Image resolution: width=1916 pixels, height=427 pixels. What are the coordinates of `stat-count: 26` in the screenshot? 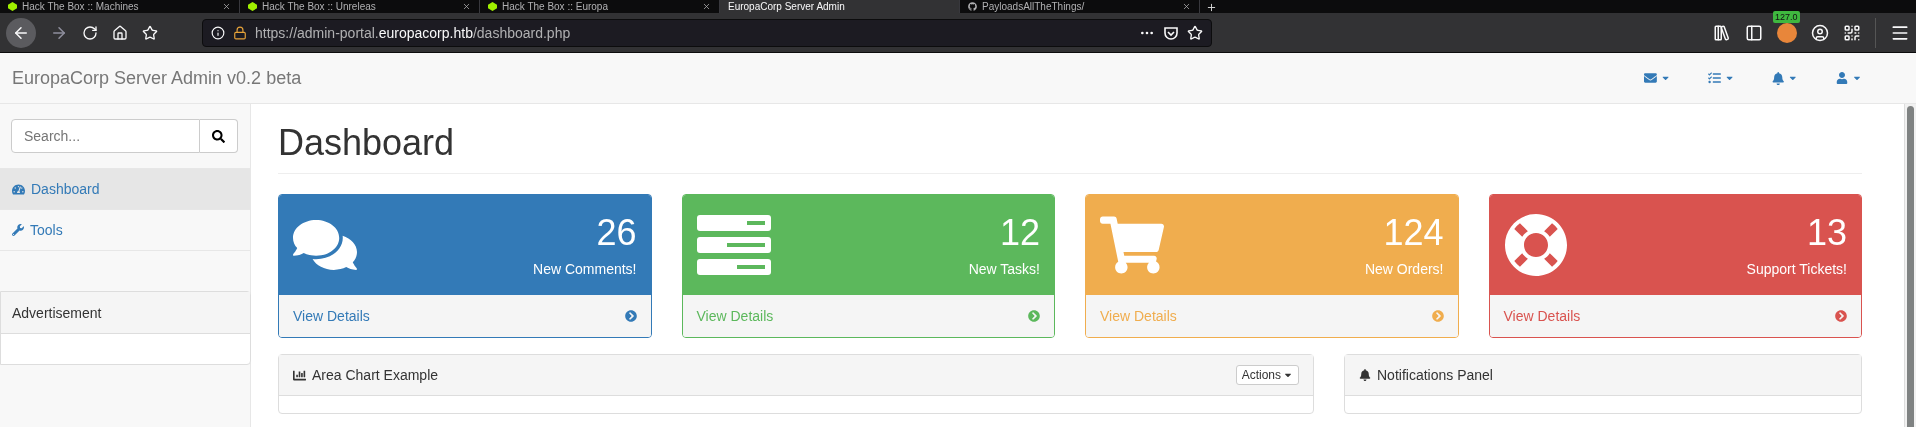 It's located at (616, 233).